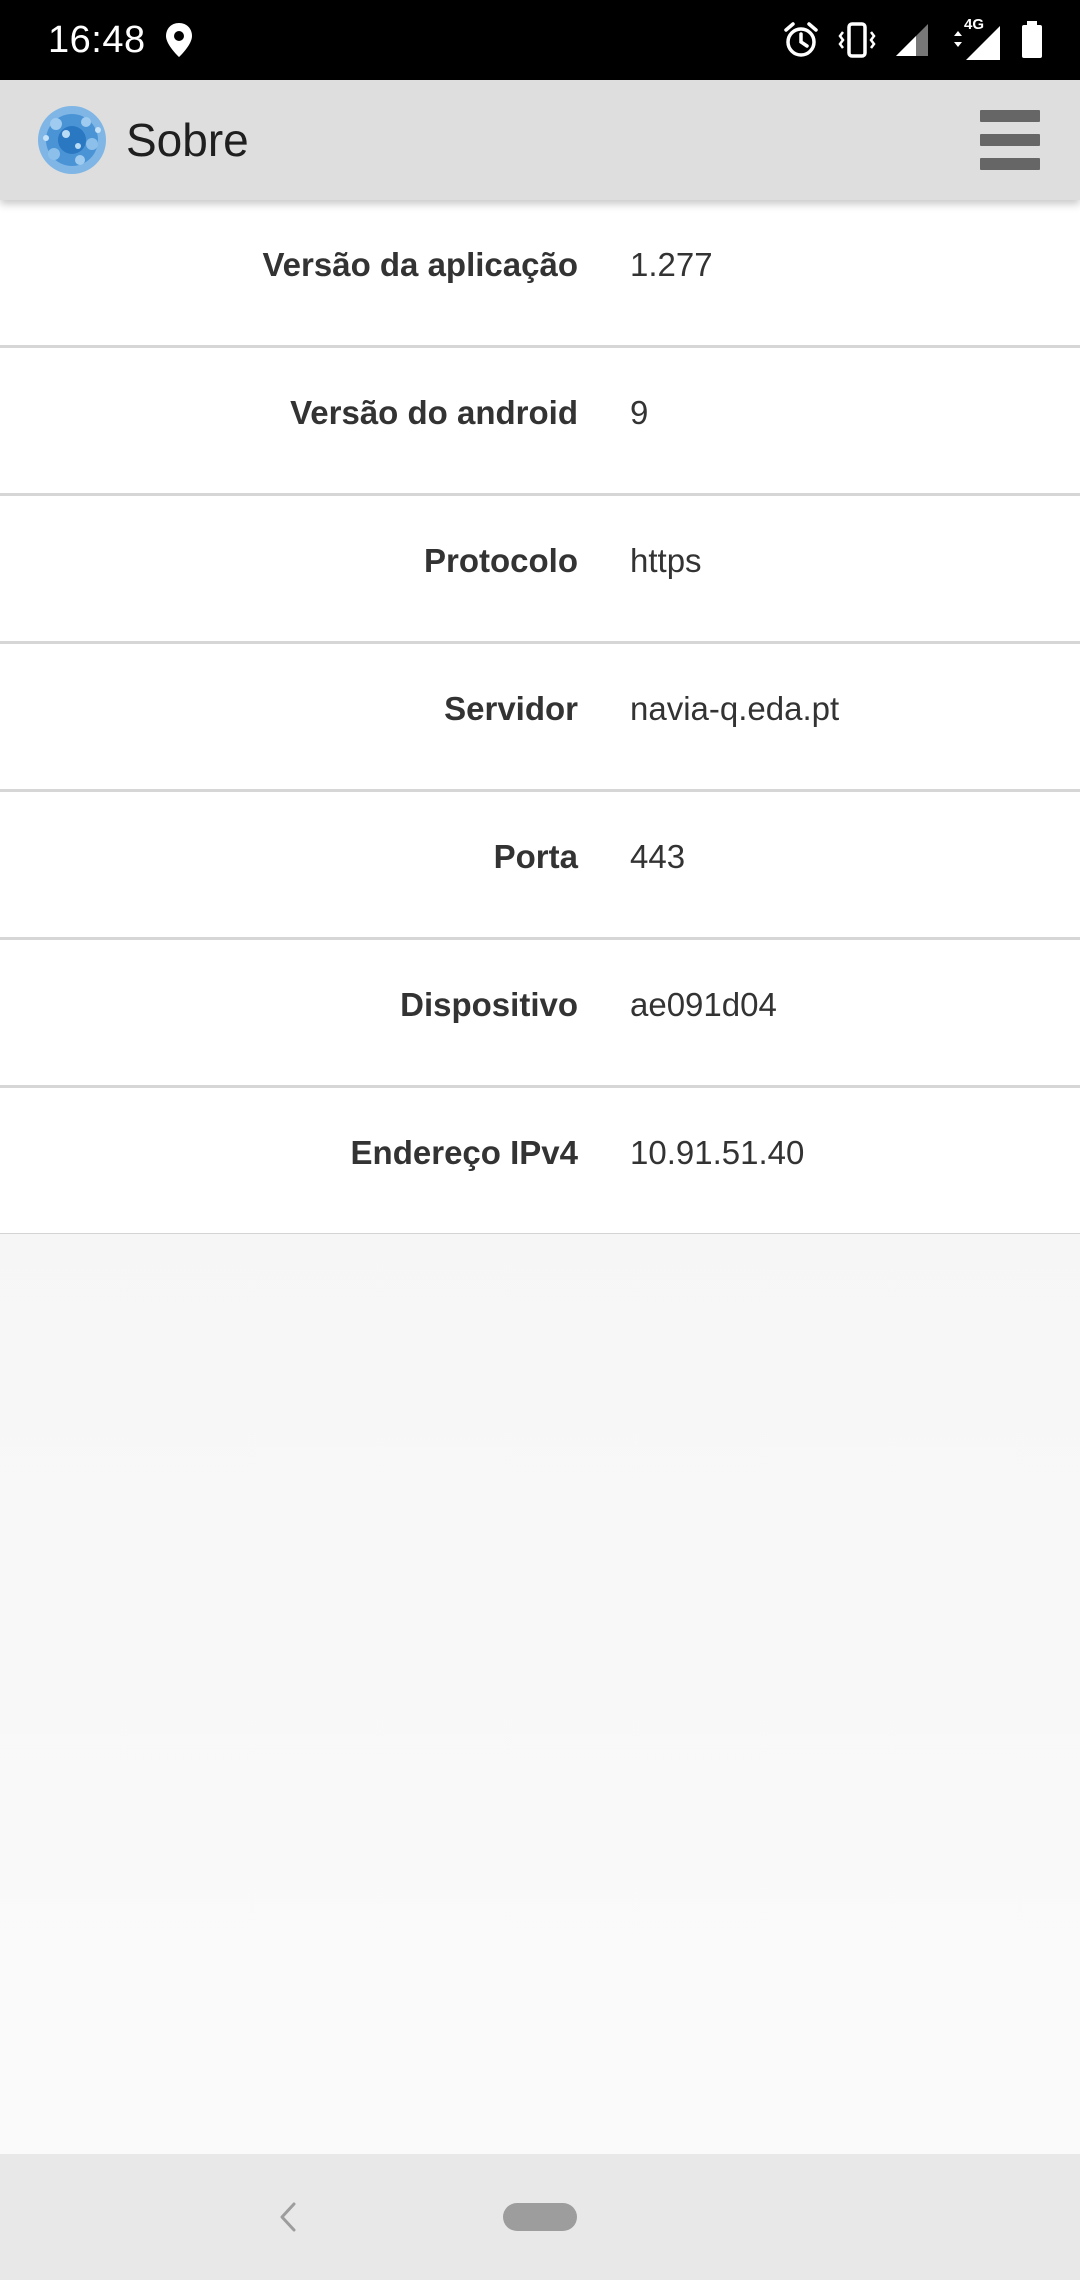  Describe the element at coordinates (540, 140) in the screenshot. I see `app-bar: Sobre` at that location.